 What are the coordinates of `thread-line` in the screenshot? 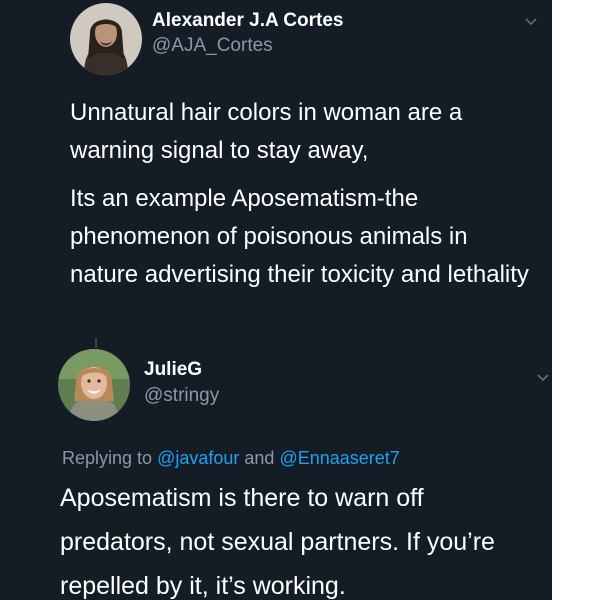 It's located at (96, 343).